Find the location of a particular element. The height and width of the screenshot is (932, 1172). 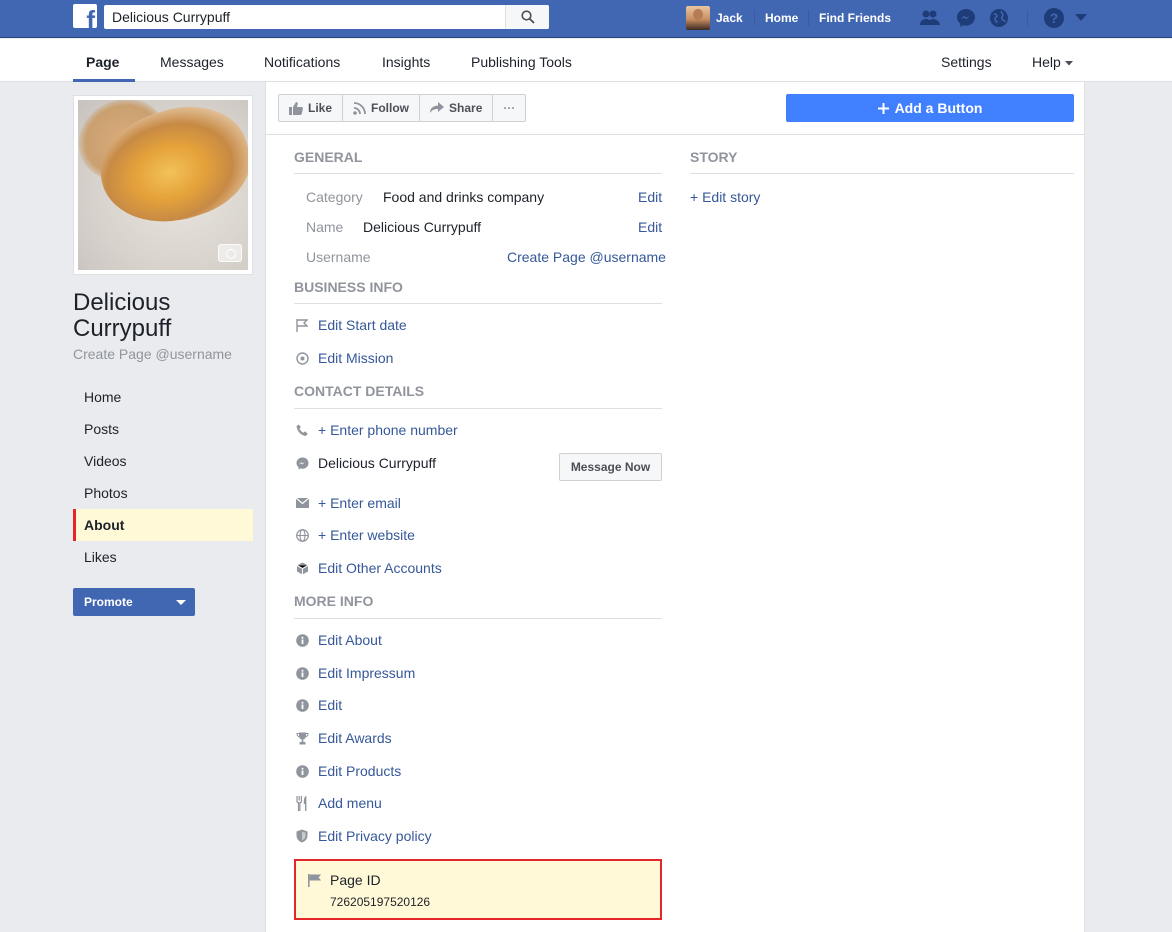

search-icon is located at coordinates (527, 17).